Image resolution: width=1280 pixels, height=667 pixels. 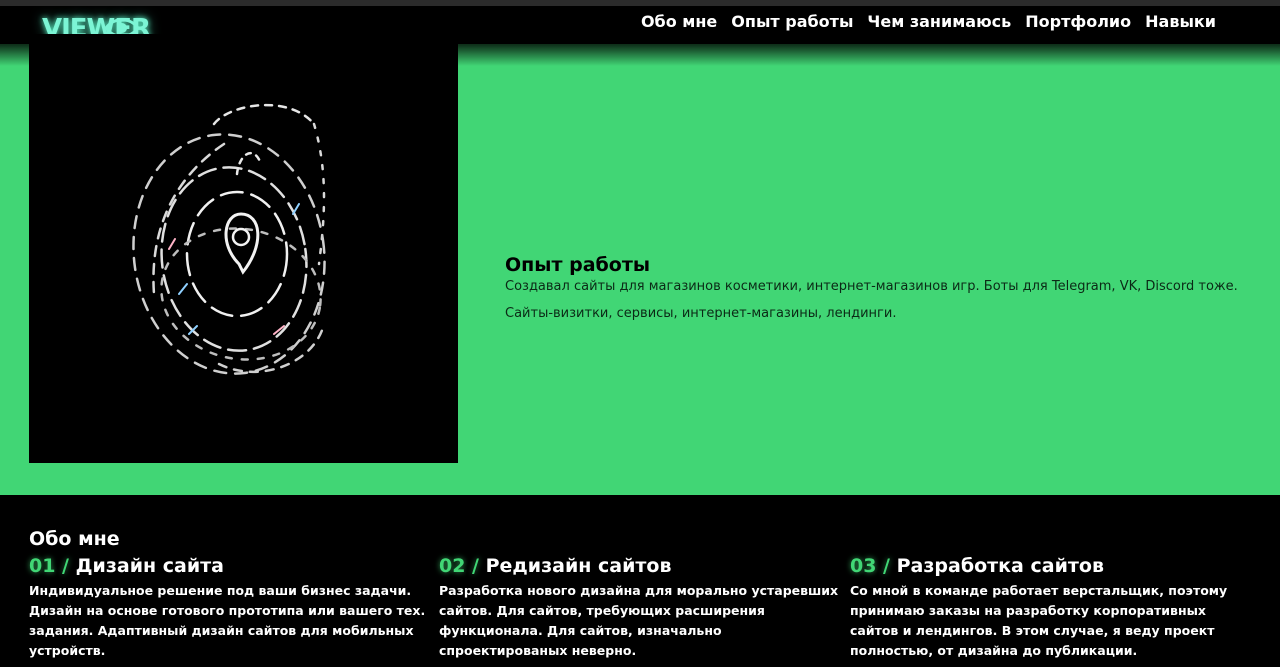 What do you see at coordinates (229, 239) in the screenshot?
I see `location-pin-spiral-icon` at bounding box center [229, 239].